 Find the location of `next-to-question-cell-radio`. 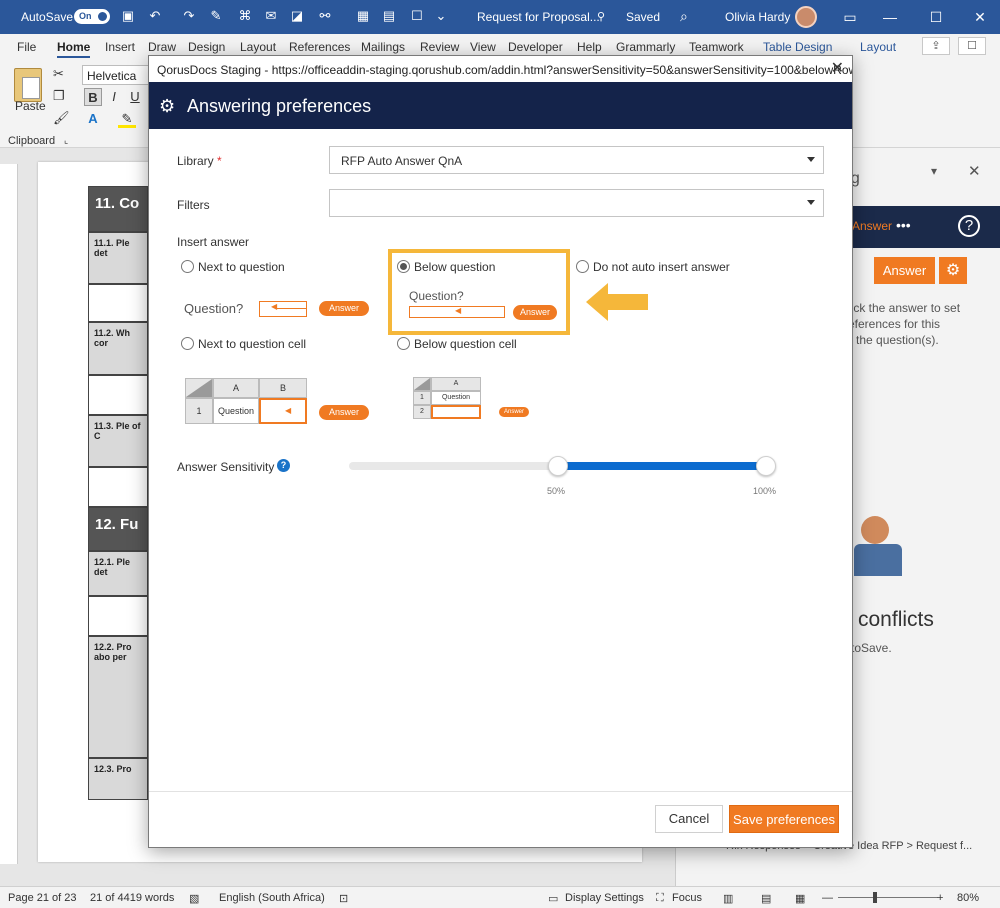

next-to-question-cell-radio is located at coordinates (187, 343).